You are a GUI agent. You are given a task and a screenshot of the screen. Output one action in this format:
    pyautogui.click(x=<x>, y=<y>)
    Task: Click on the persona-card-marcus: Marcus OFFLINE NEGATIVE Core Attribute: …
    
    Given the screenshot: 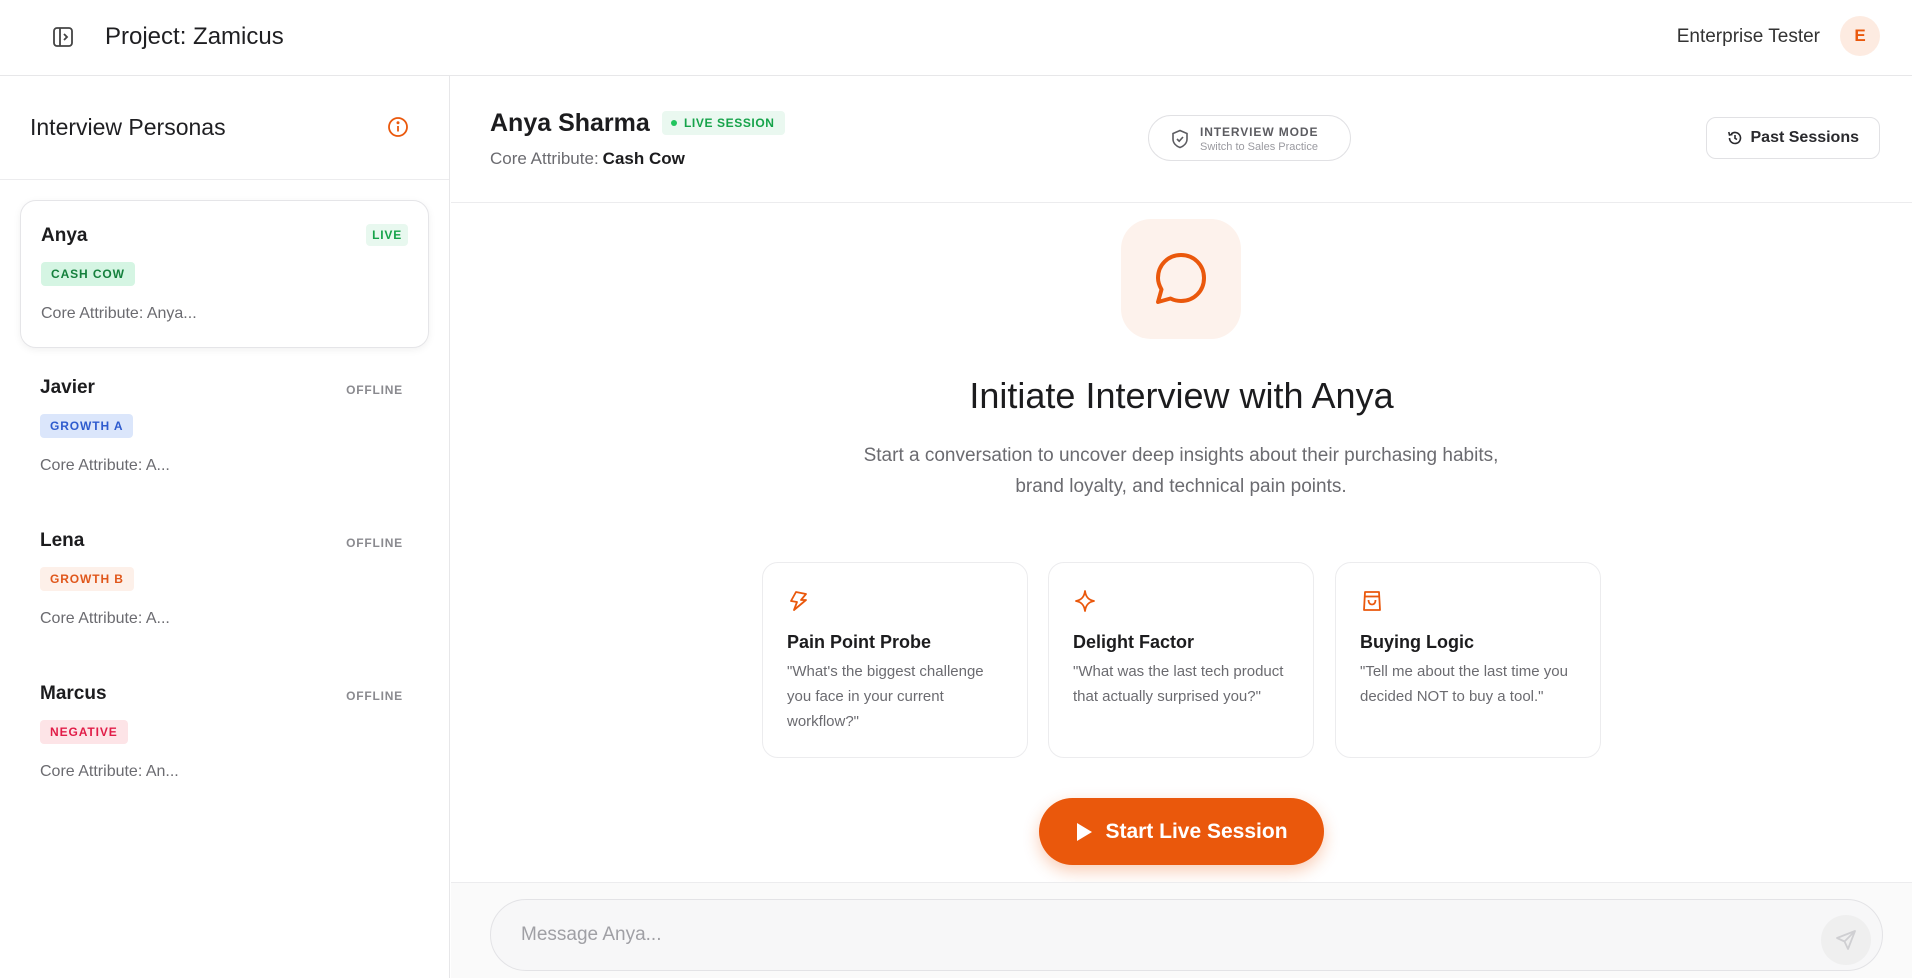 What is the action you would take?
    pyautogui.click(x=224, y=733)
    